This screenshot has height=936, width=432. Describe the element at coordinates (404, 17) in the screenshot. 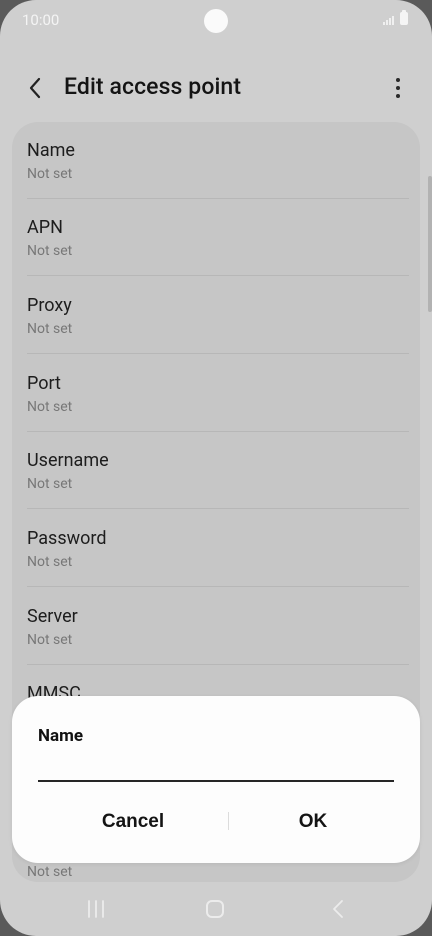

I see `battery-icon` at that location.